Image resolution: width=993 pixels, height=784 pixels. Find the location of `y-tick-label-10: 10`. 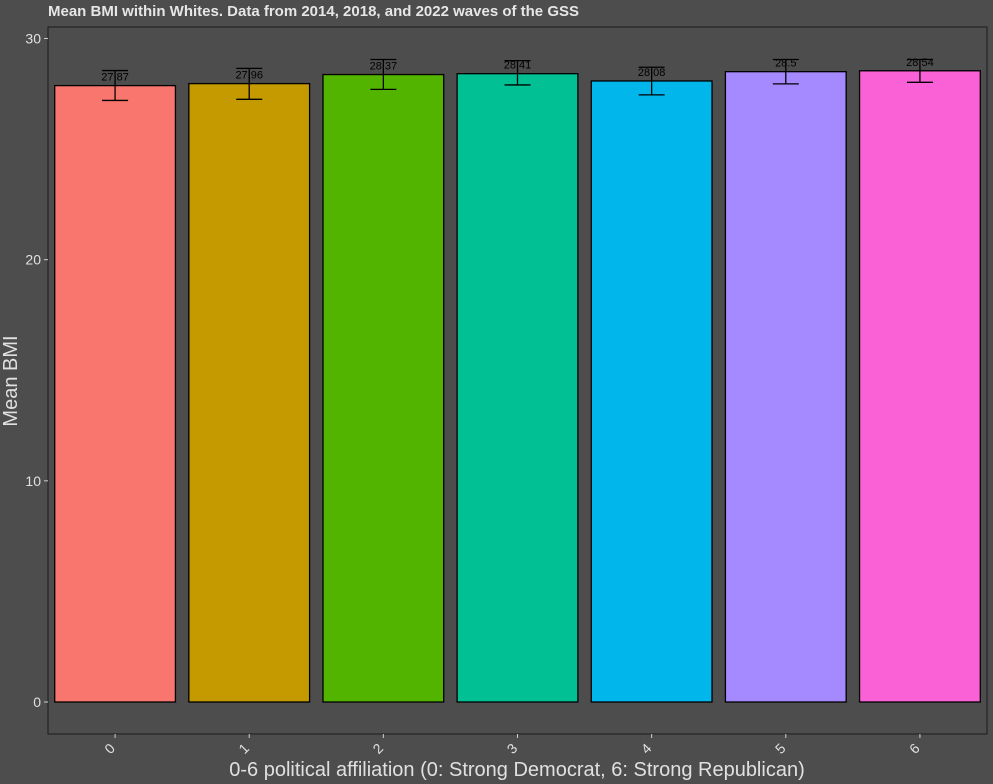

y-tick-label-10: 10 is located at coordinates (33, 481).